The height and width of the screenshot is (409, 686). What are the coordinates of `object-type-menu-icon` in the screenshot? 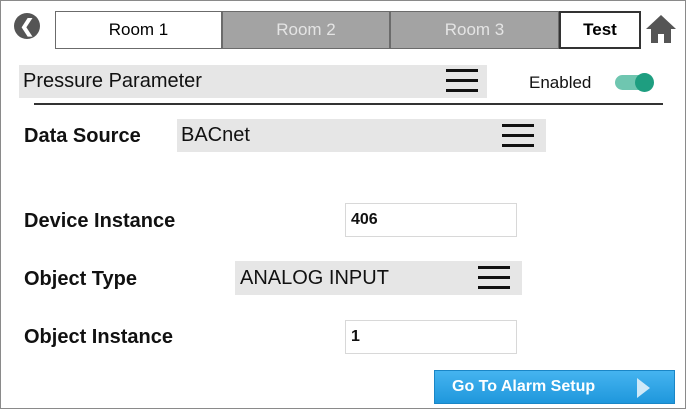 It's located at (494, 278).